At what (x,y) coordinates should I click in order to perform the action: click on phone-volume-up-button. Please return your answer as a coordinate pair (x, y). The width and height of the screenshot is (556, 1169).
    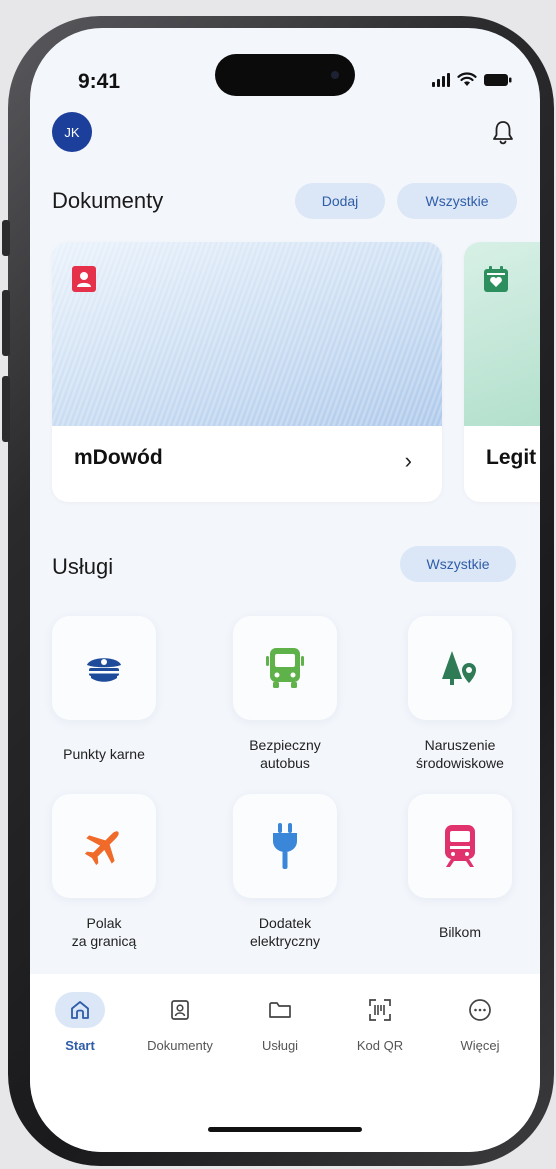
    Looking at the image, I should click on (6, 323).